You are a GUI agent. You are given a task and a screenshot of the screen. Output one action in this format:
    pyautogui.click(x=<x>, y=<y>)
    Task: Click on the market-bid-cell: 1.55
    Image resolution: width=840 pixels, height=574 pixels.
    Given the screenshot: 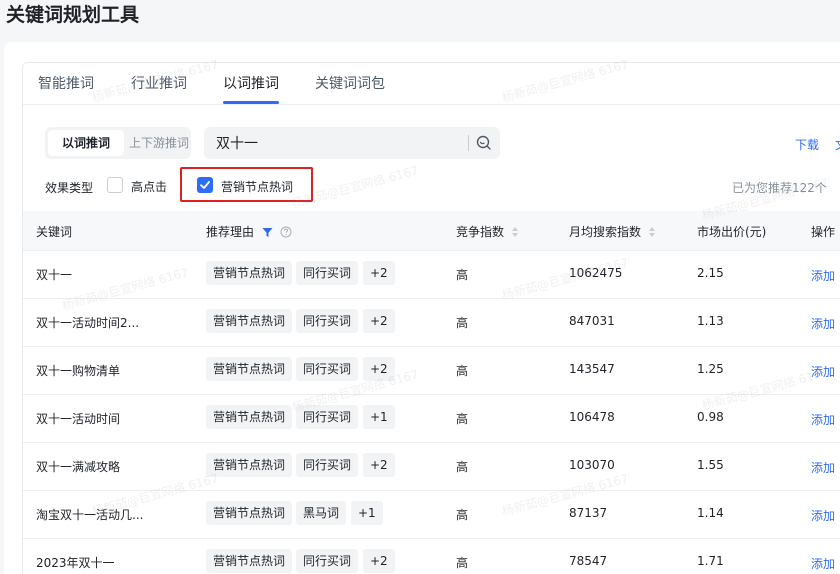 What is the action you would take?
    pyautogui.click(x=710, y=465)
    